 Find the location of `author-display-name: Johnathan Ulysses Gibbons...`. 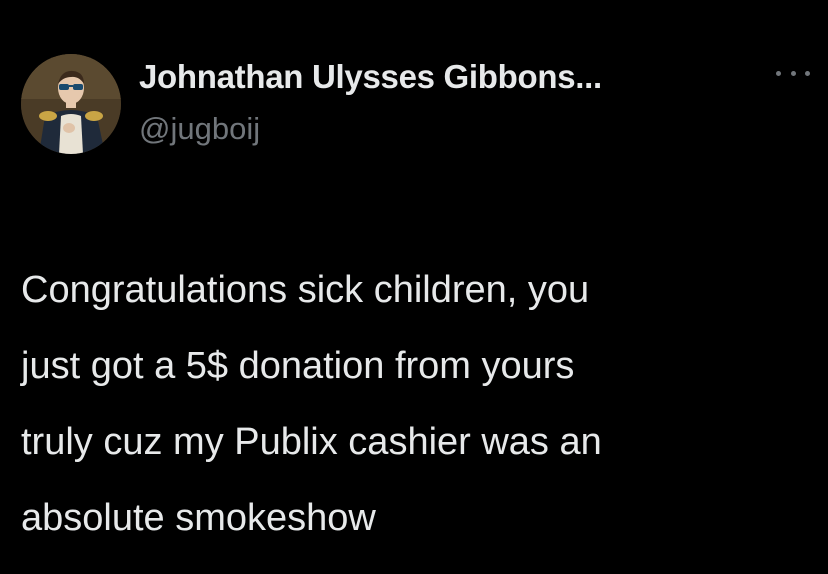

author-display-name: Johnathan Ulysses Gibbons... is located at coordinates (370, 76).